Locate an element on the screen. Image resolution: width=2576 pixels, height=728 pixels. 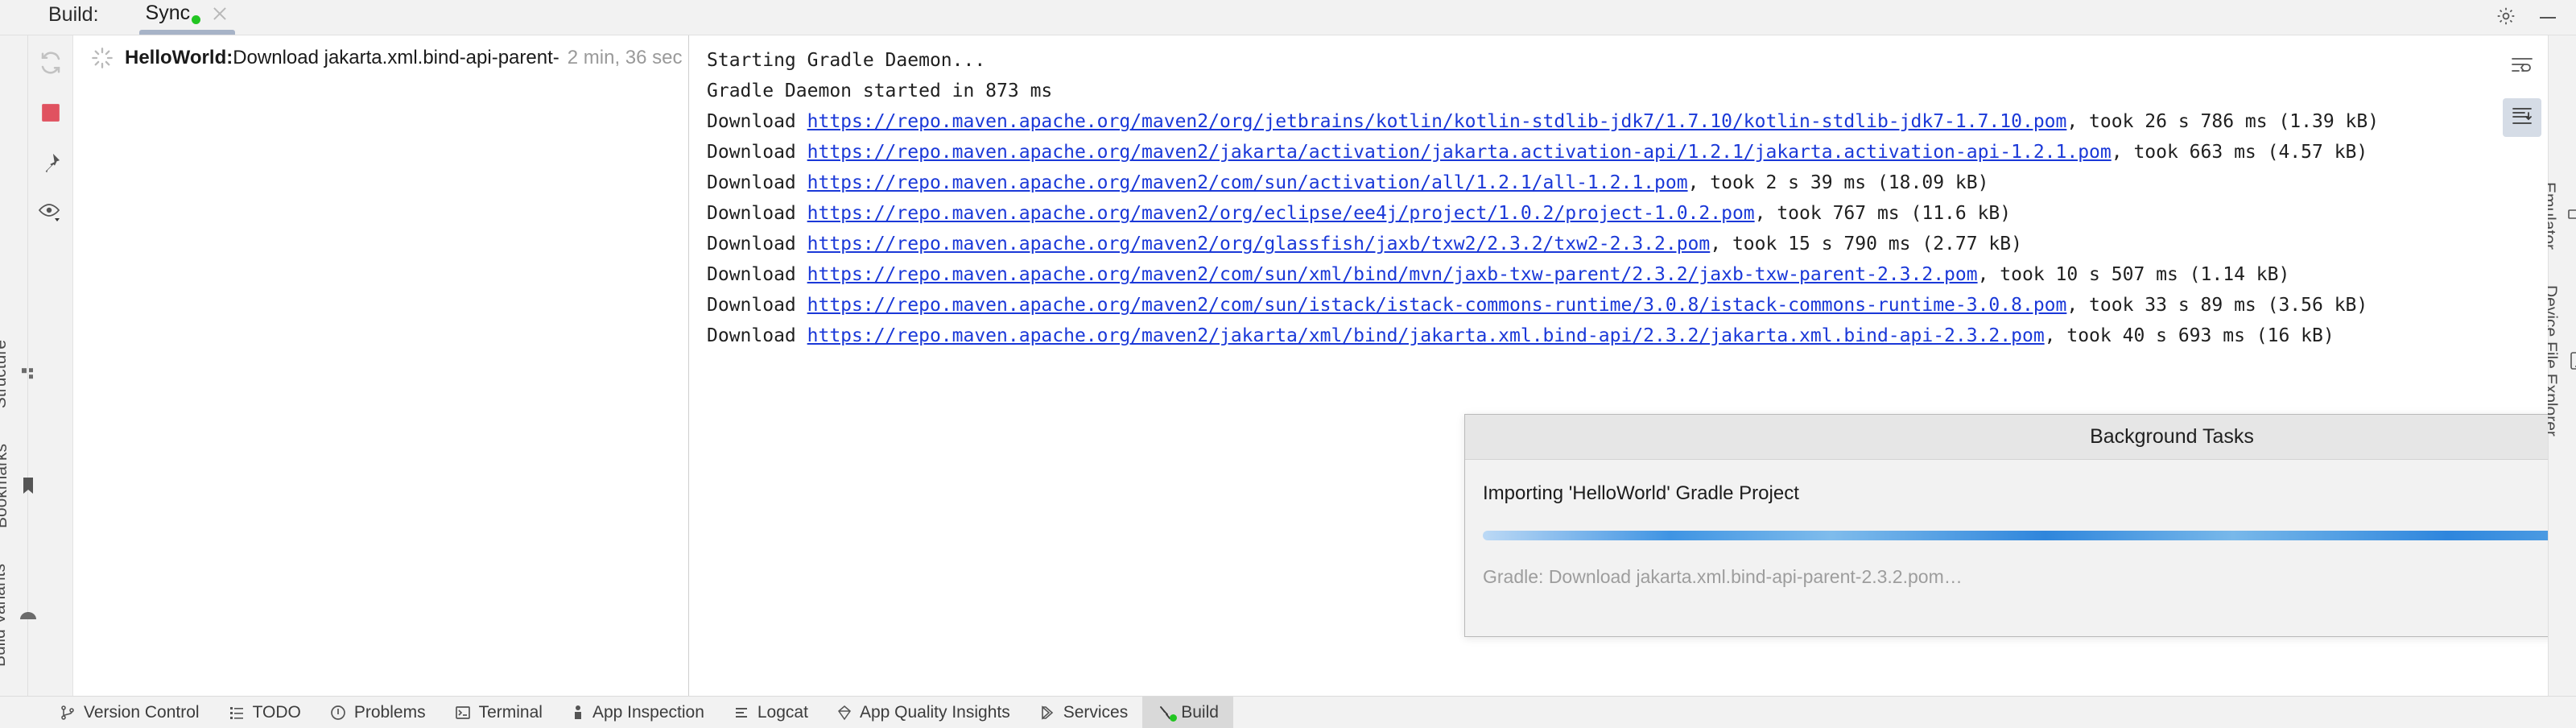
eye-dropdown-icon is located at coordinates (51, 215).